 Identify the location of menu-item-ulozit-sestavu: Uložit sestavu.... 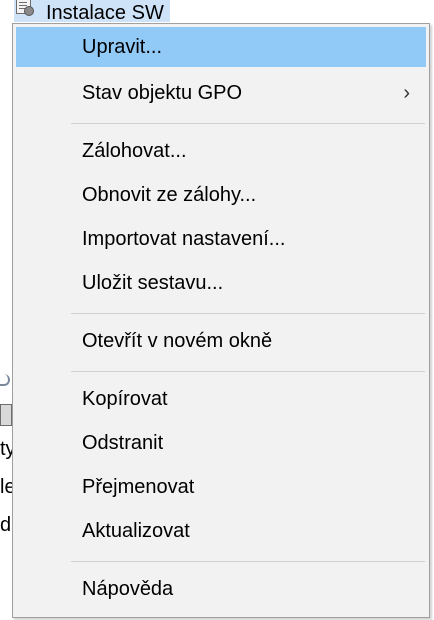
(221, 283).